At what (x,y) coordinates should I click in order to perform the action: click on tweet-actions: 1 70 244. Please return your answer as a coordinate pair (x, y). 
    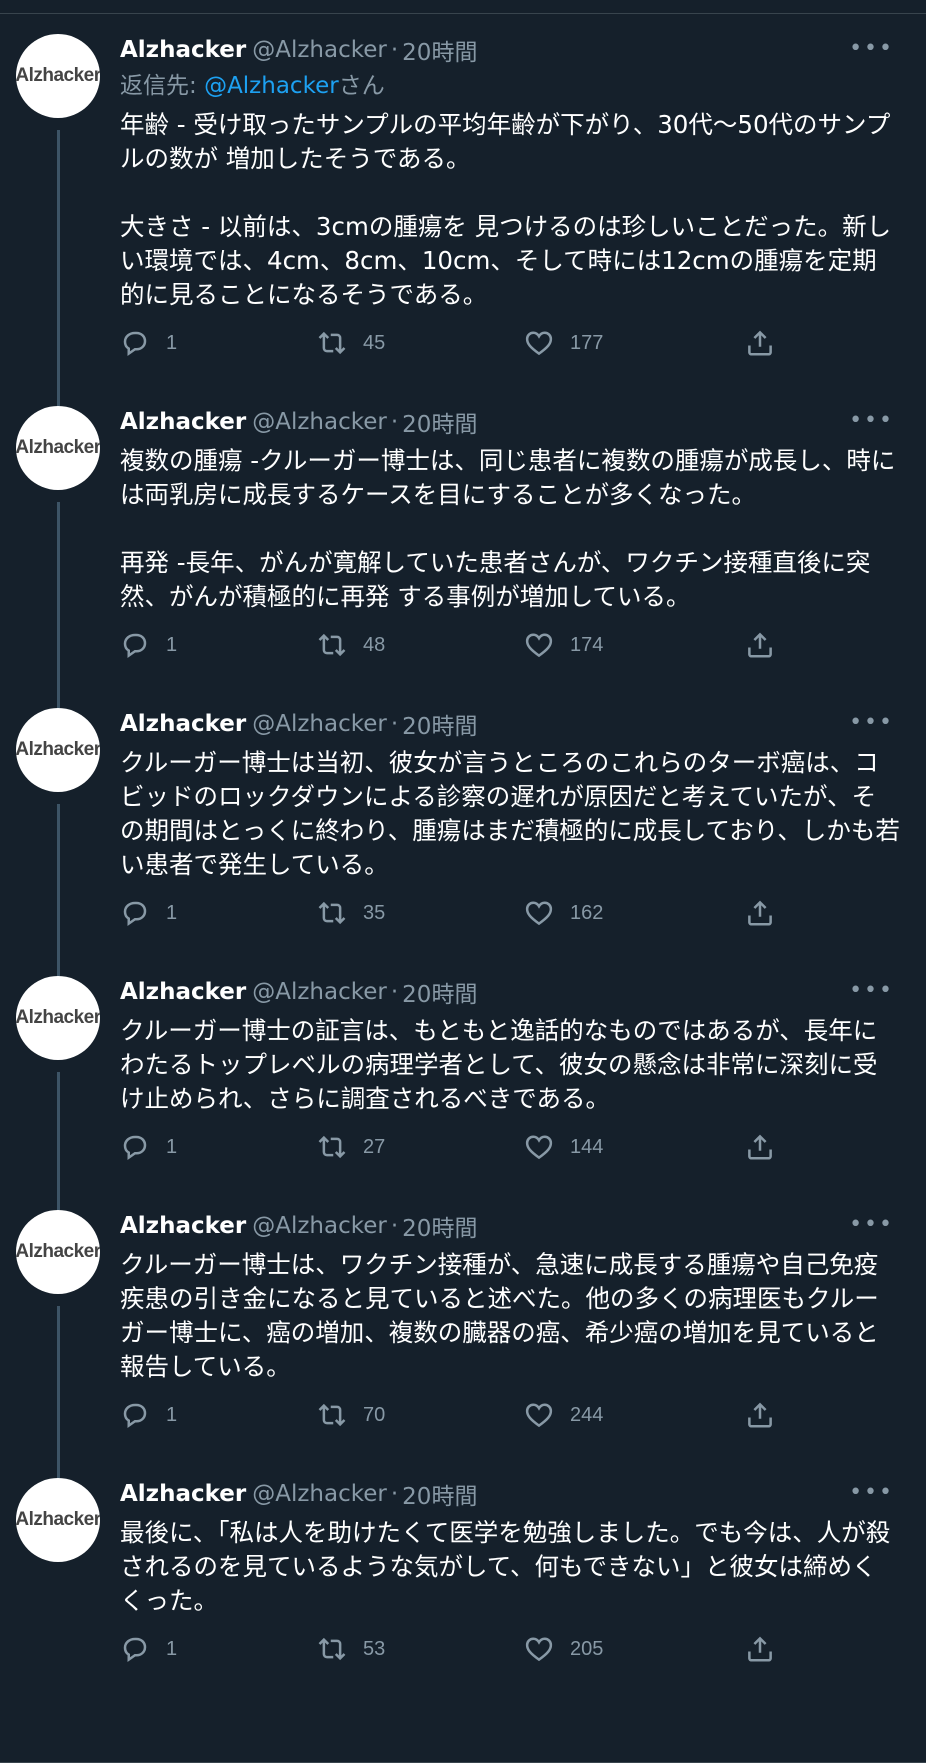
    Looking at the image, I should click on (515, 1415).